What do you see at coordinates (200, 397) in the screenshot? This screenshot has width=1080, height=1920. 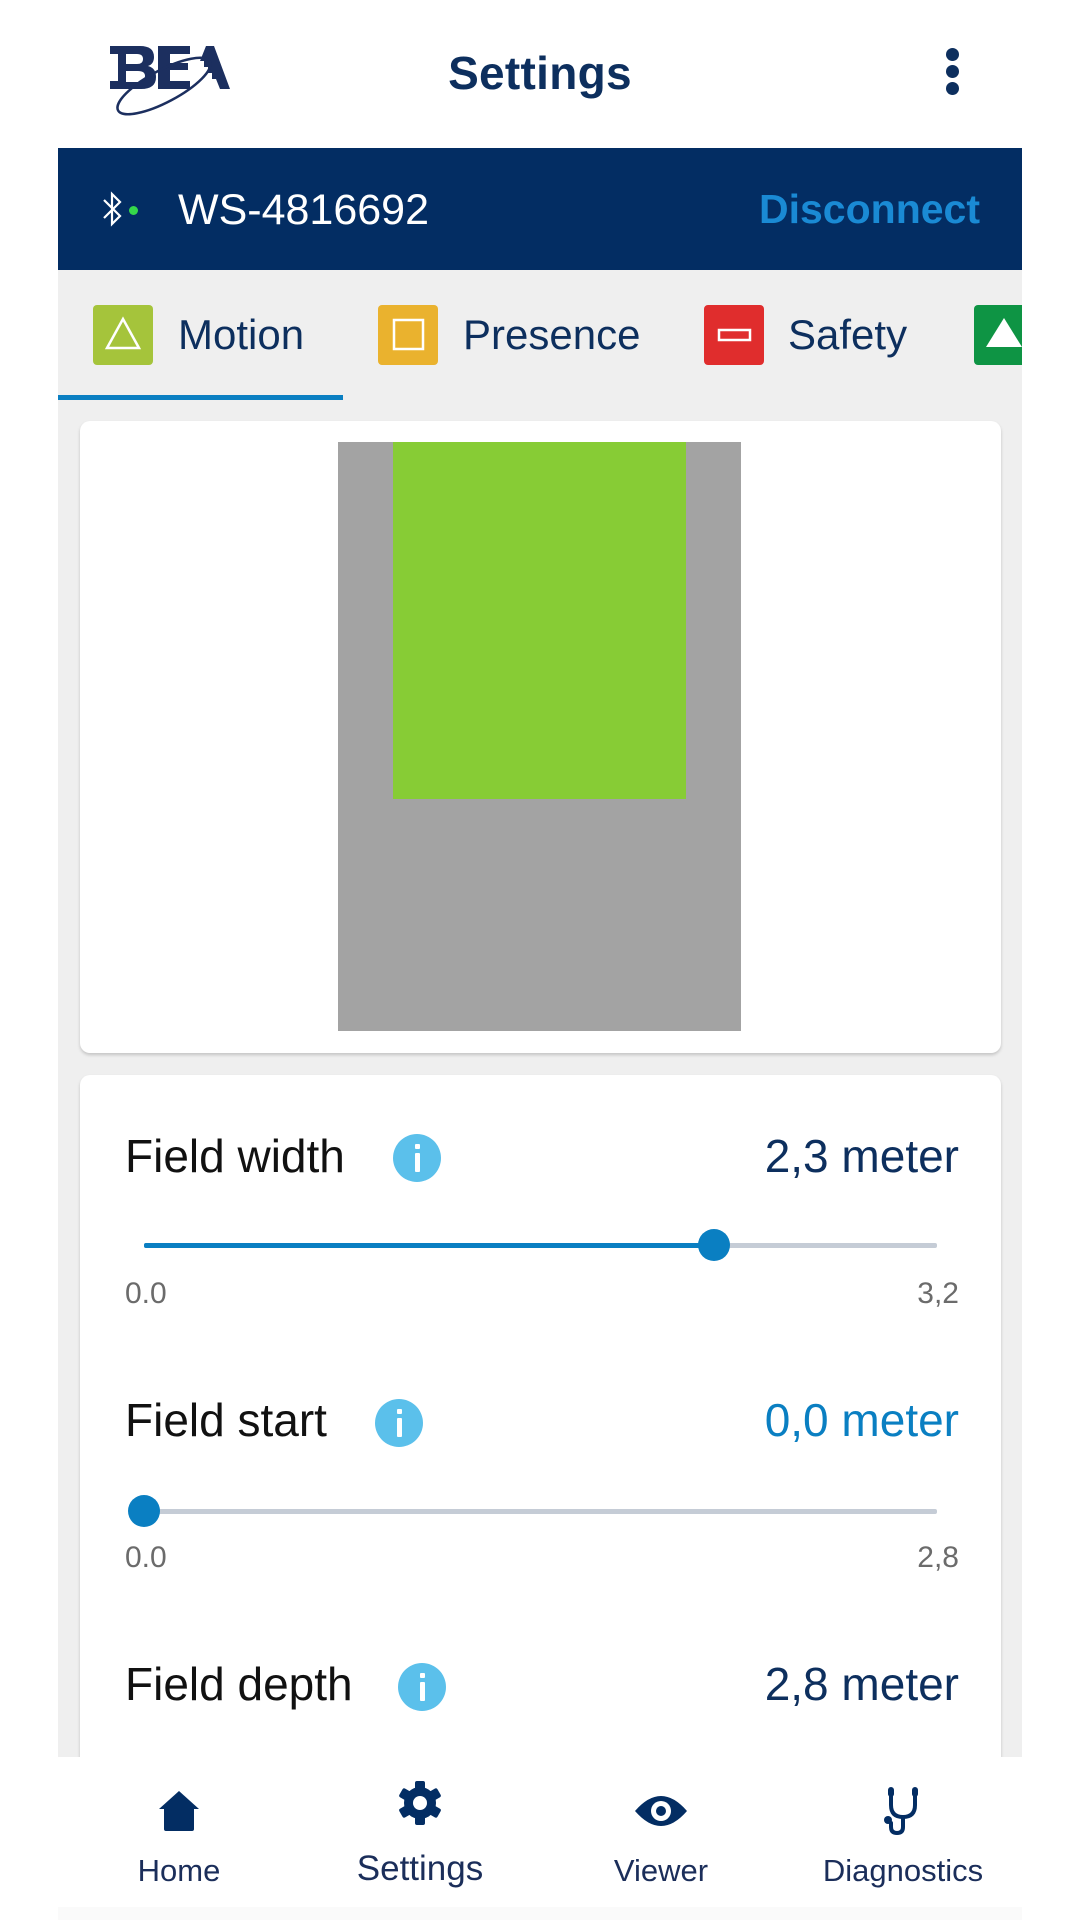 I see `active-tab-indicator` at bounding box center [200, 397].